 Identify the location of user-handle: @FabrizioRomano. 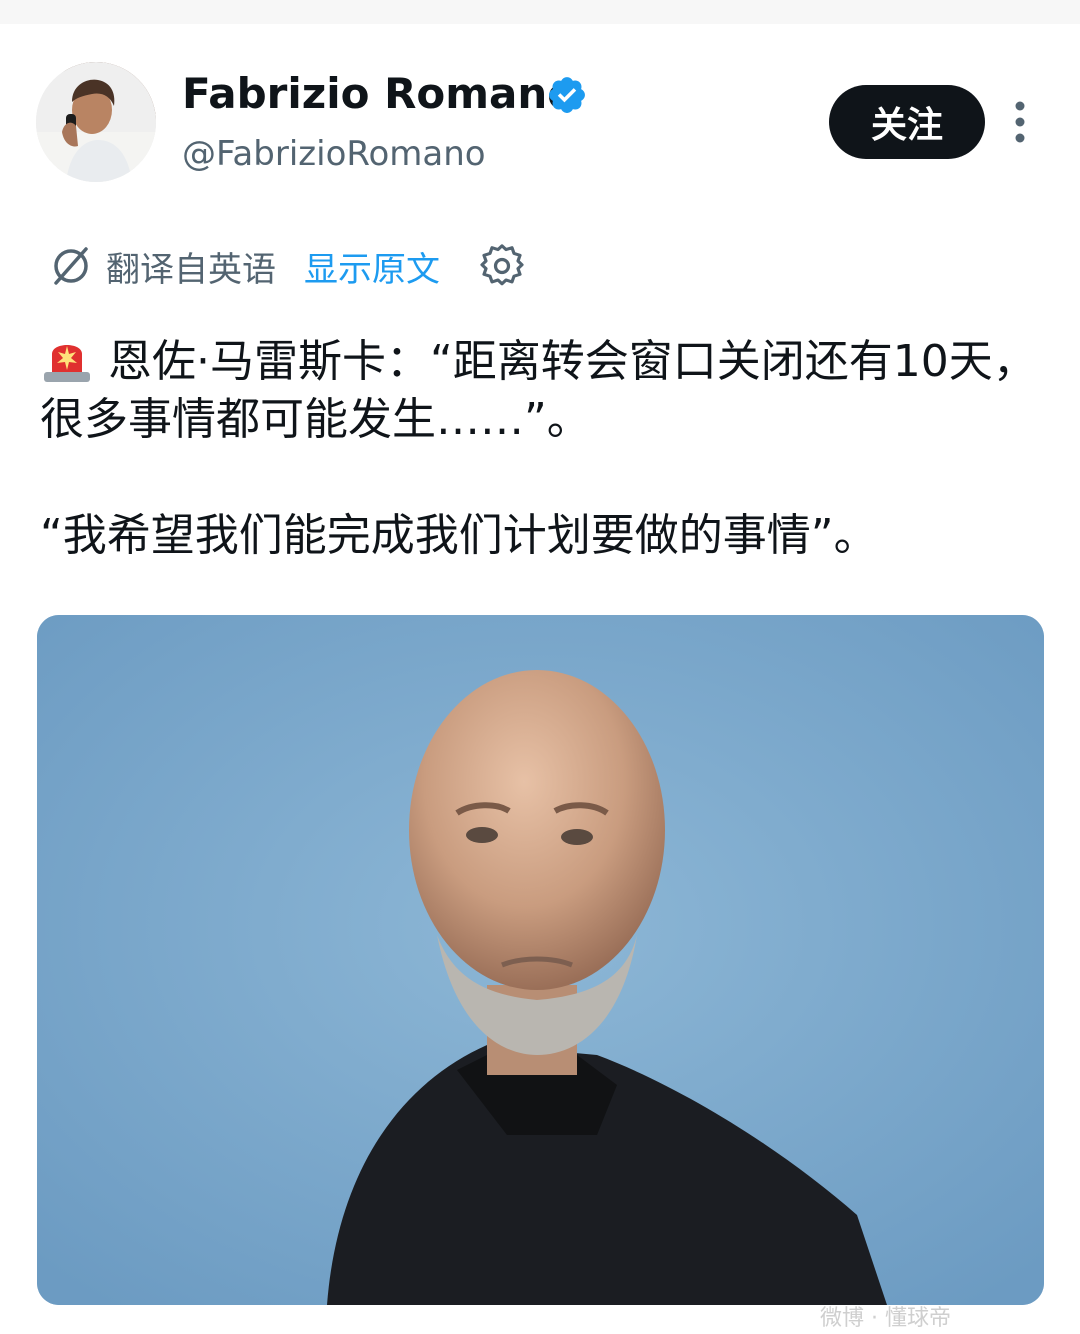
(334, 154).